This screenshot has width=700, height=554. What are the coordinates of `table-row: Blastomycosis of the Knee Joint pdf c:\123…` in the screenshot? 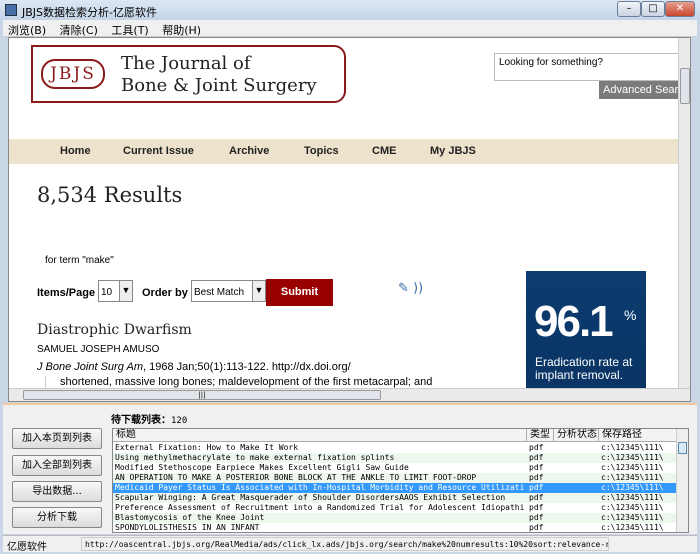 It's located at (395, 518).